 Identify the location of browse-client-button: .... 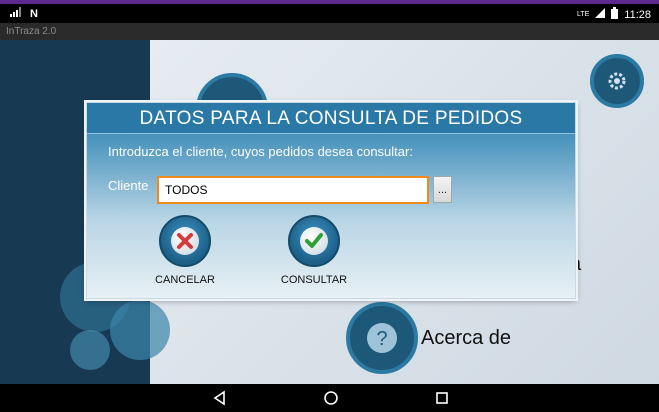
(442, 189).